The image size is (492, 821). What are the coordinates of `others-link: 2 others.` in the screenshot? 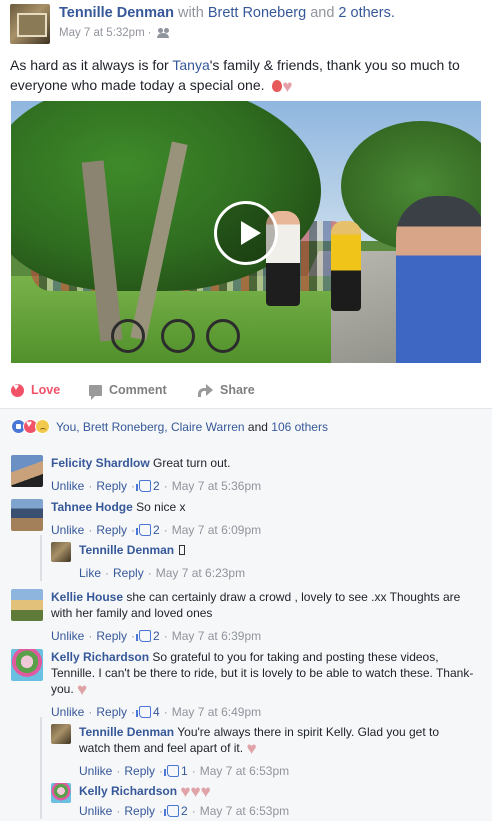 It's located at (366, 13).